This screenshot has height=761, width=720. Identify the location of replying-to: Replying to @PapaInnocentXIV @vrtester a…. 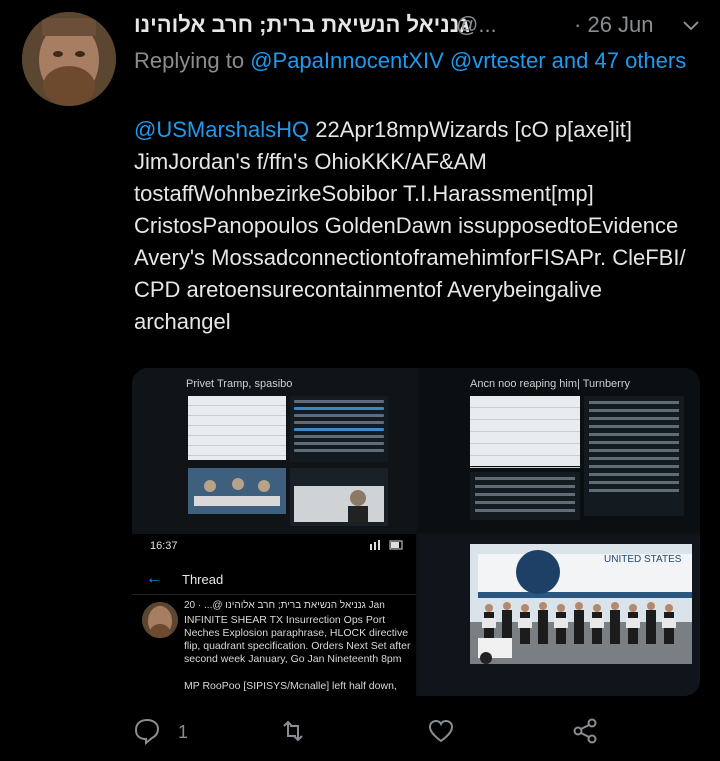
(414, 60).